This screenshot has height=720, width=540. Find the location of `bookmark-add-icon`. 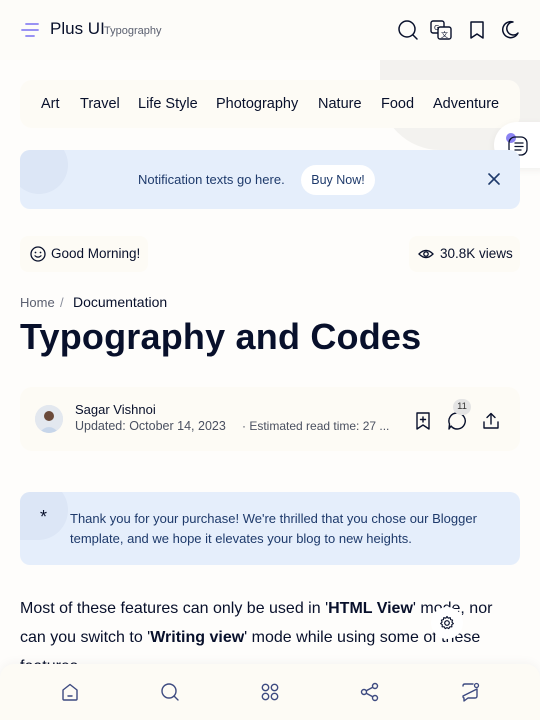

bookmark-add-icon is located at coordinates (423, 421).